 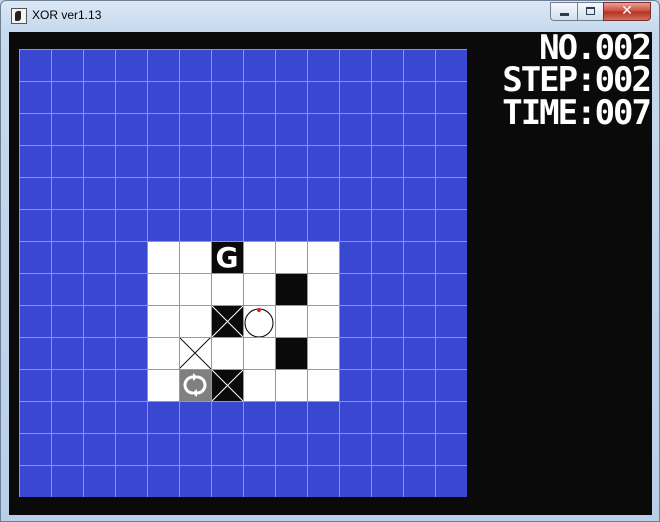 I want to click on close-icon: ✕, so click(x=627, y=11).